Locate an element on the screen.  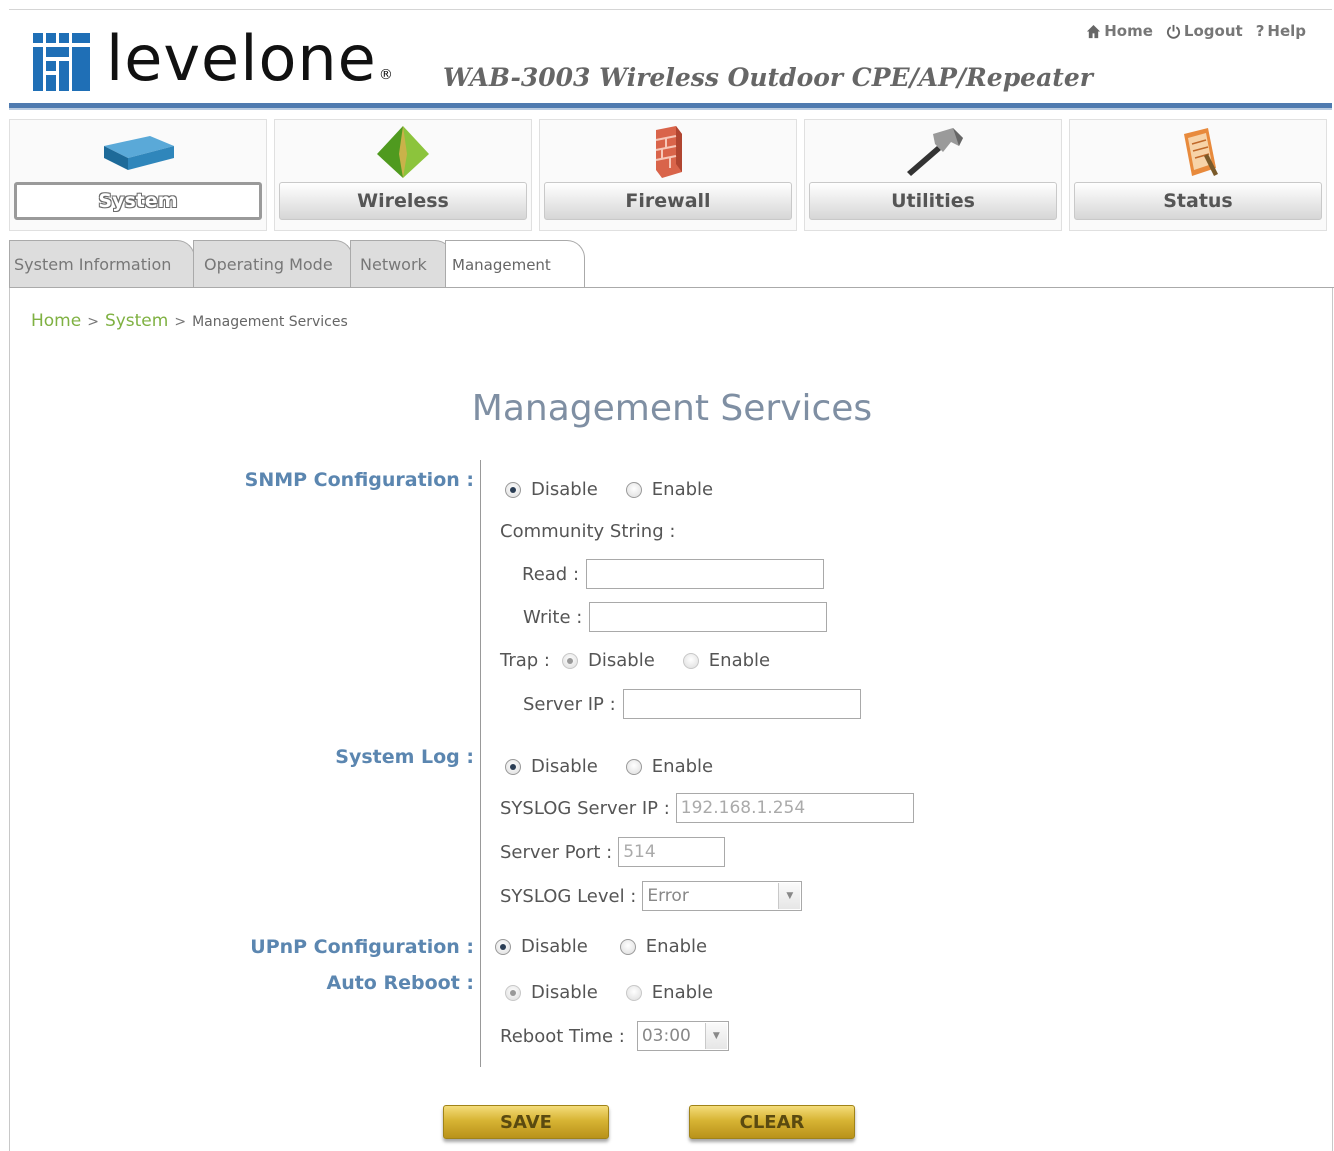
snmp-write-input is located at coordinates (708, 617).